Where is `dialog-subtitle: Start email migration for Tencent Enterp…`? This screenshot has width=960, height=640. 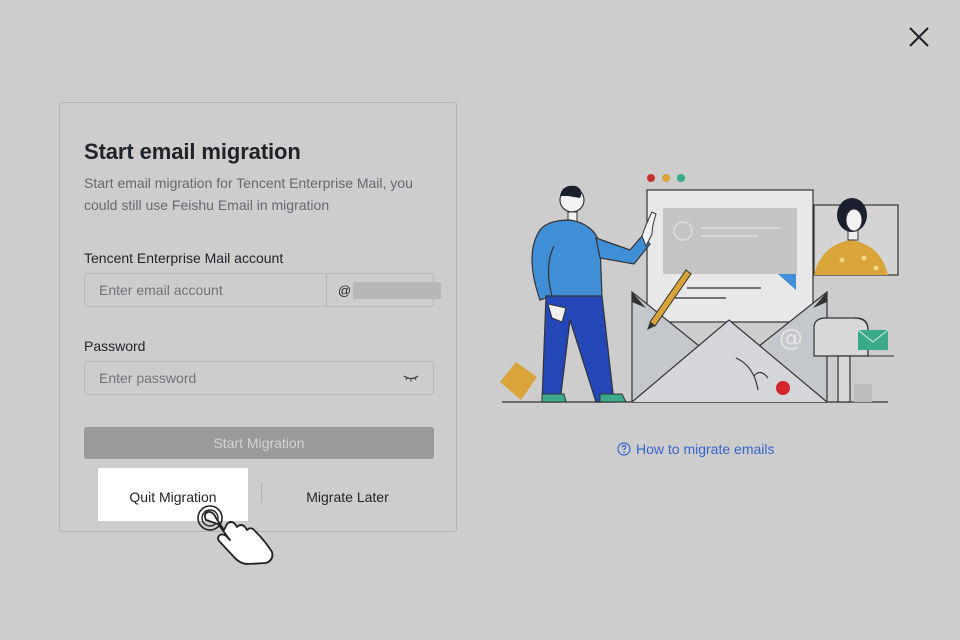 dialog-subtitle: Start email migration for Tencent Enterp… is located at coordinates (248, 194).